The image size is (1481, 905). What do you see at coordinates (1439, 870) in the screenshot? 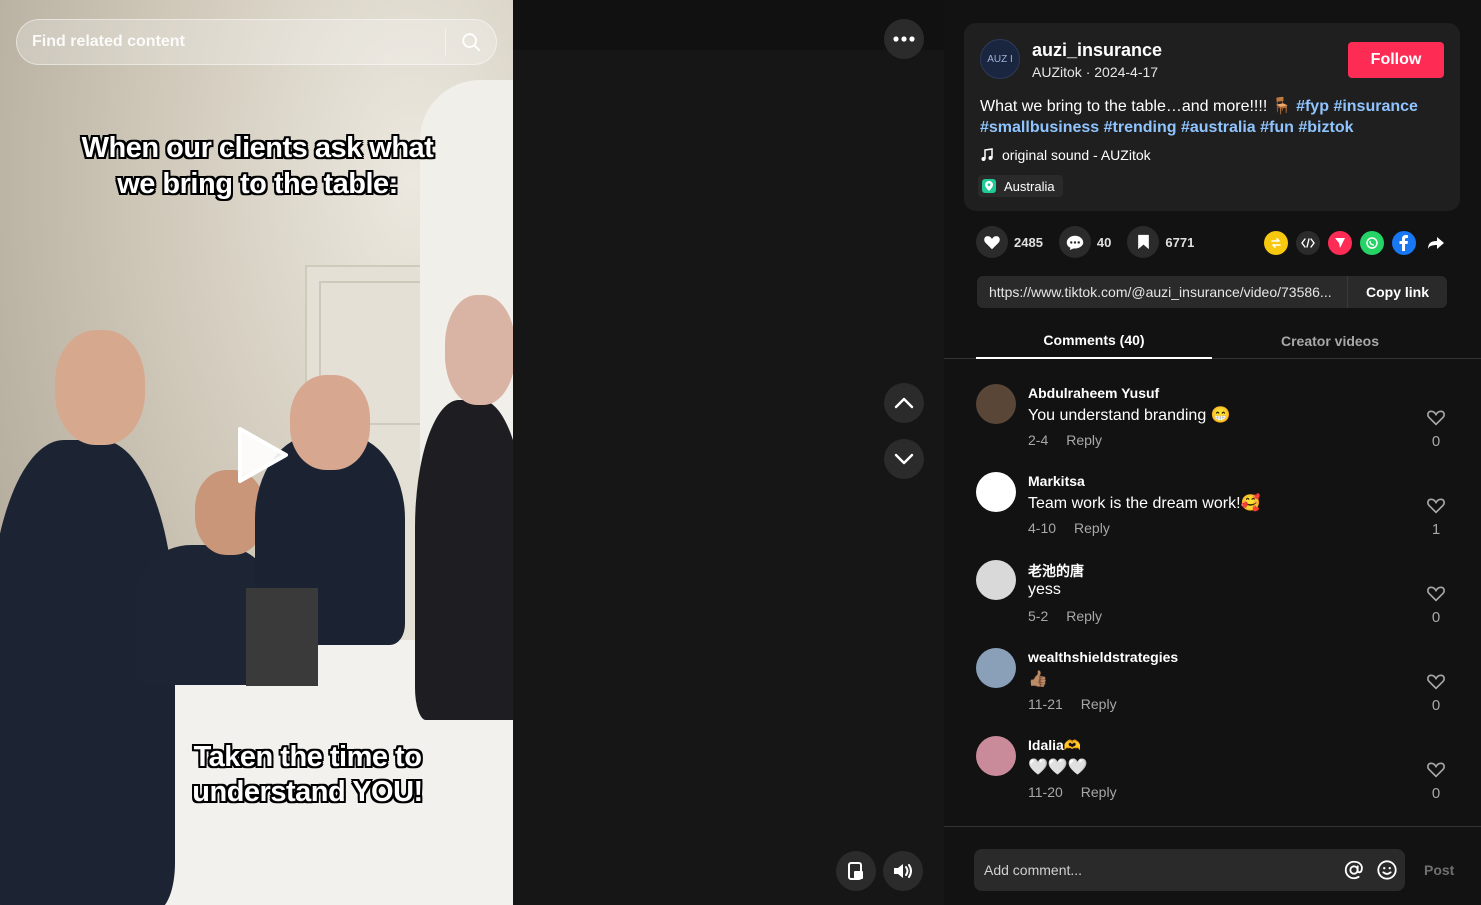
I see `post-button: Post` at bounding box center [1439, 870].